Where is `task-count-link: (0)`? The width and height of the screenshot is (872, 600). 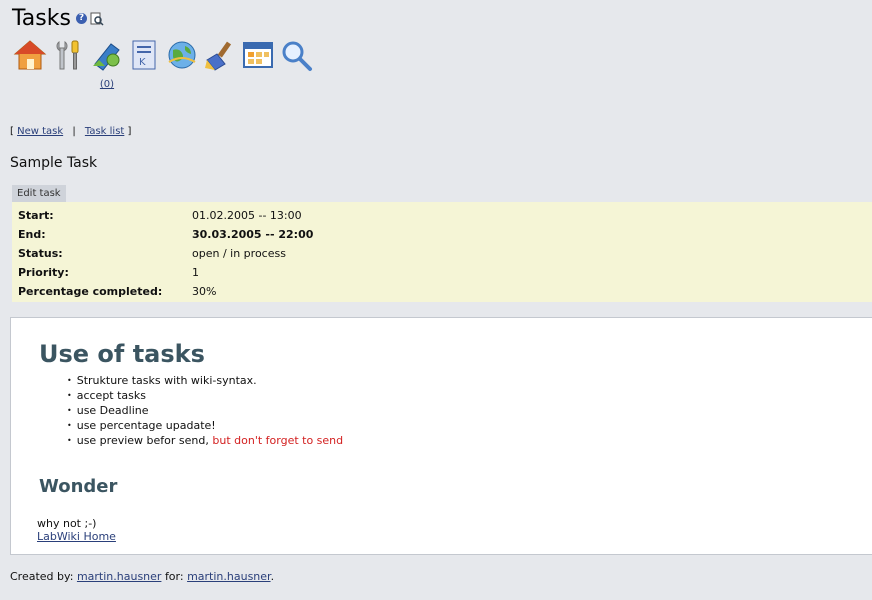
task-count-link: (0) is located at coordinates (107, 84).